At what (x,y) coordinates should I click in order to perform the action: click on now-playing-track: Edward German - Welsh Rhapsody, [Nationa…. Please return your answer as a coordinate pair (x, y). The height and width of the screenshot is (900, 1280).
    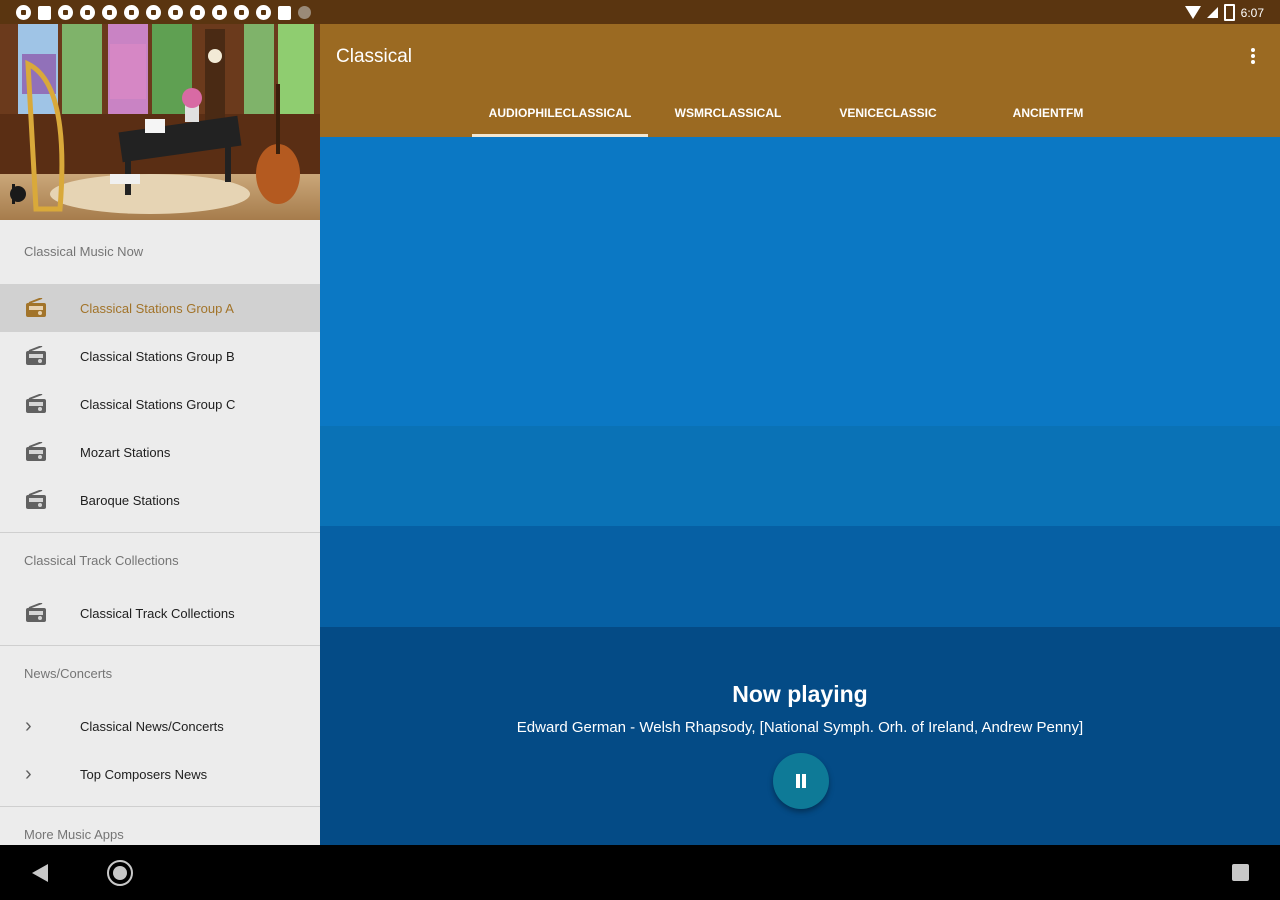
    Looking at the image, I should click on (800, 727).